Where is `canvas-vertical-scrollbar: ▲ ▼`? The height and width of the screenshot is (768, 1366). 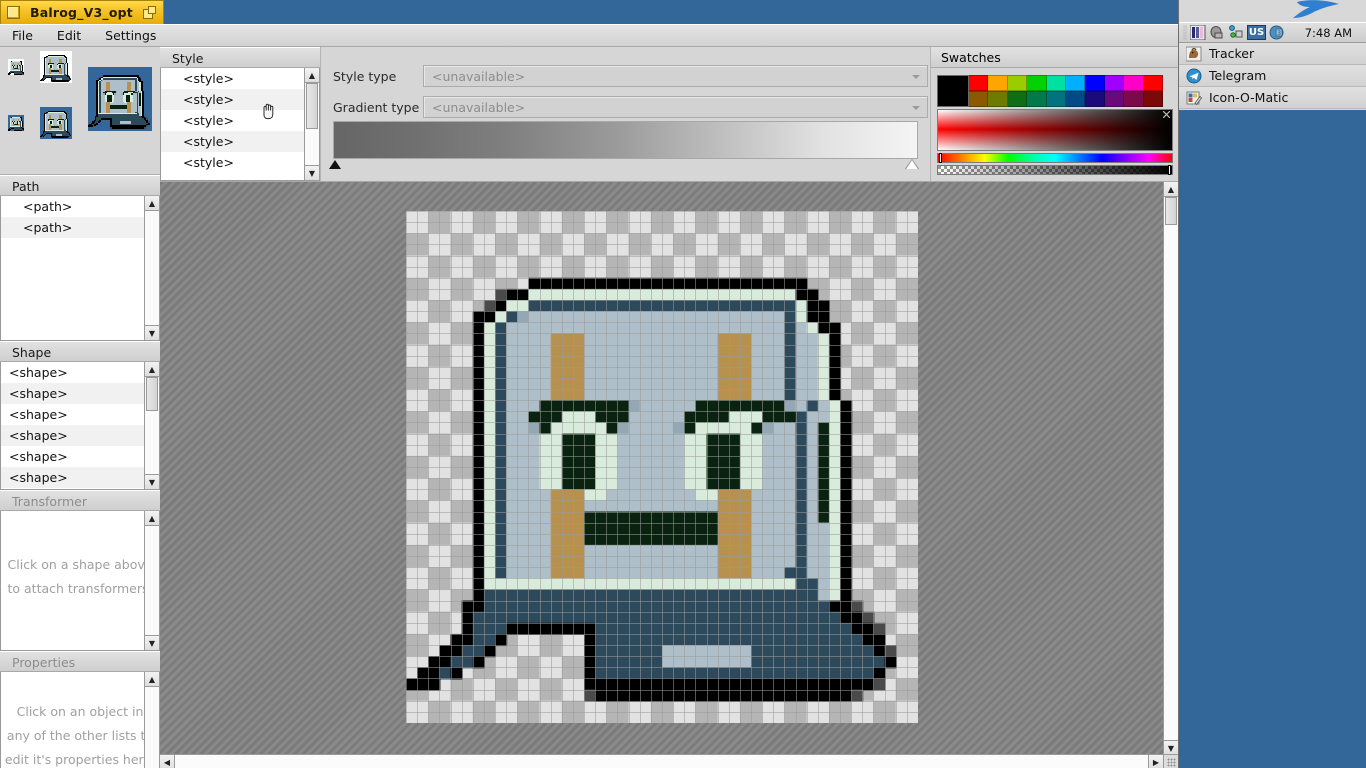 canvas-vertical-scrollbar: ▲ ▼ is located at coordinates (1170, 468).